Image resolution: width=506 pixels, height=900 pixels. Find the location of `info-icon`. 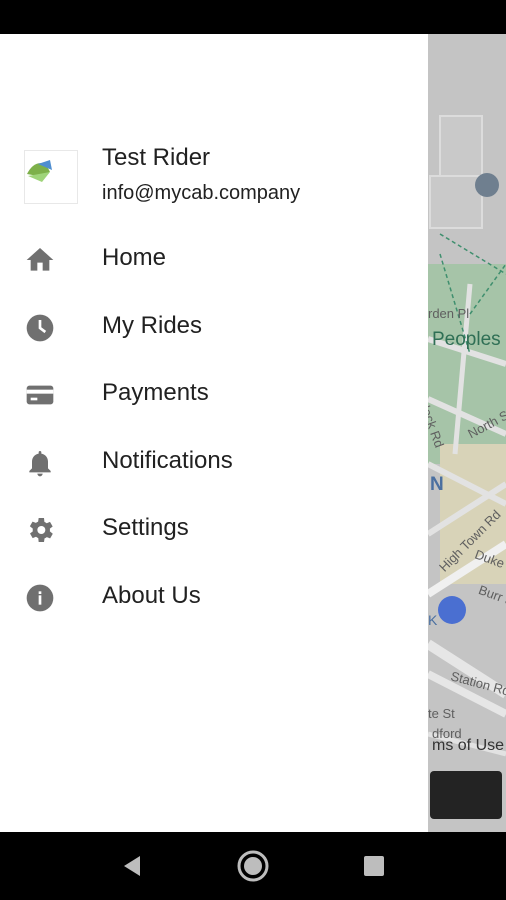

info-icon is located at coordinates (40, 597).